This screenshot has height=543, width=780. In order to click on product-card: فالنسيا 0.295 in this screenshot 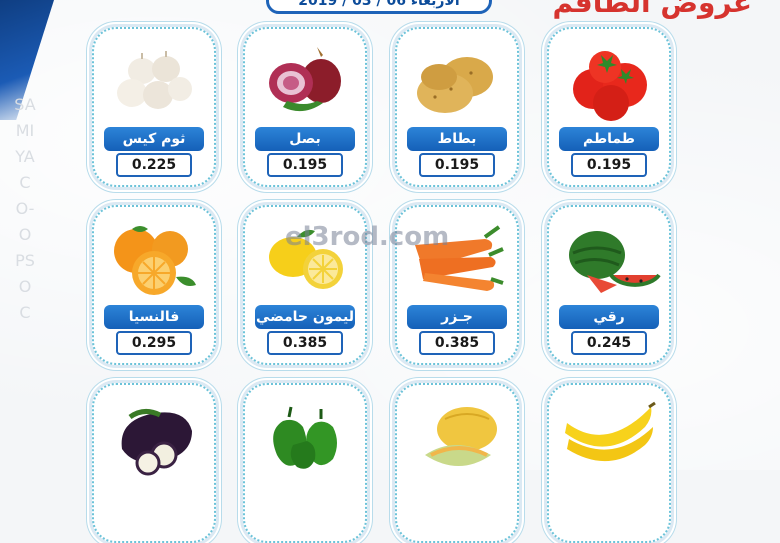, I will do `click(154, 285)`.